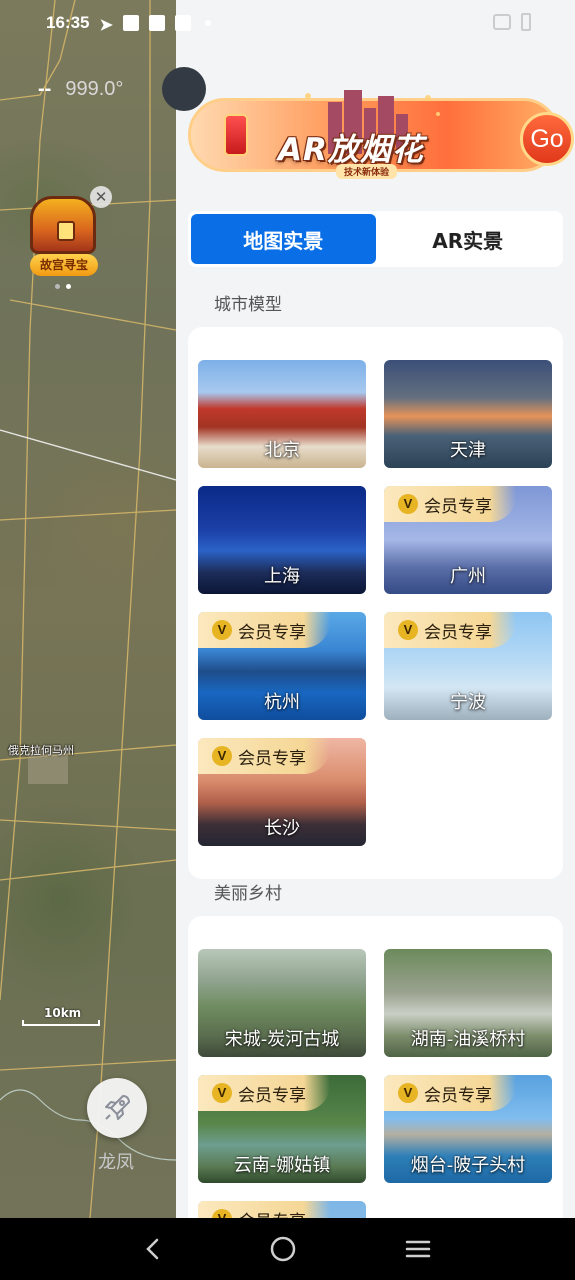 The width and height of the screenshot is (575, 1280). I want to click on tile-label: 天津, so click(468, 450).